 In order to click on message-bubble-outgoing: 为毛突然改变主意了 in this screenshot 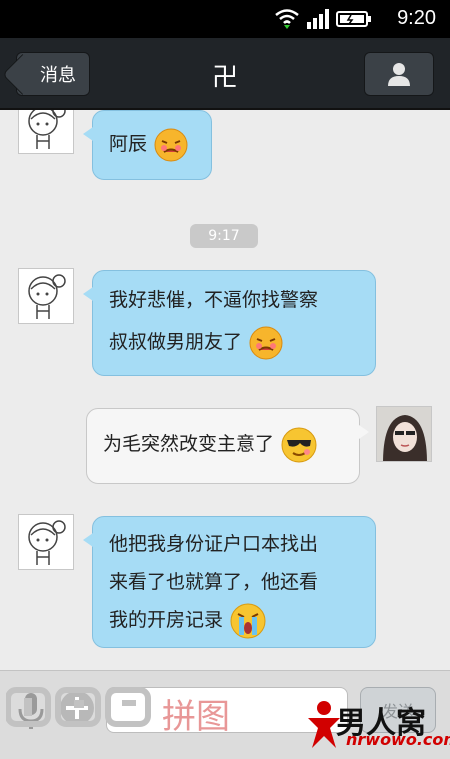, I will do `click(227, 446)`.